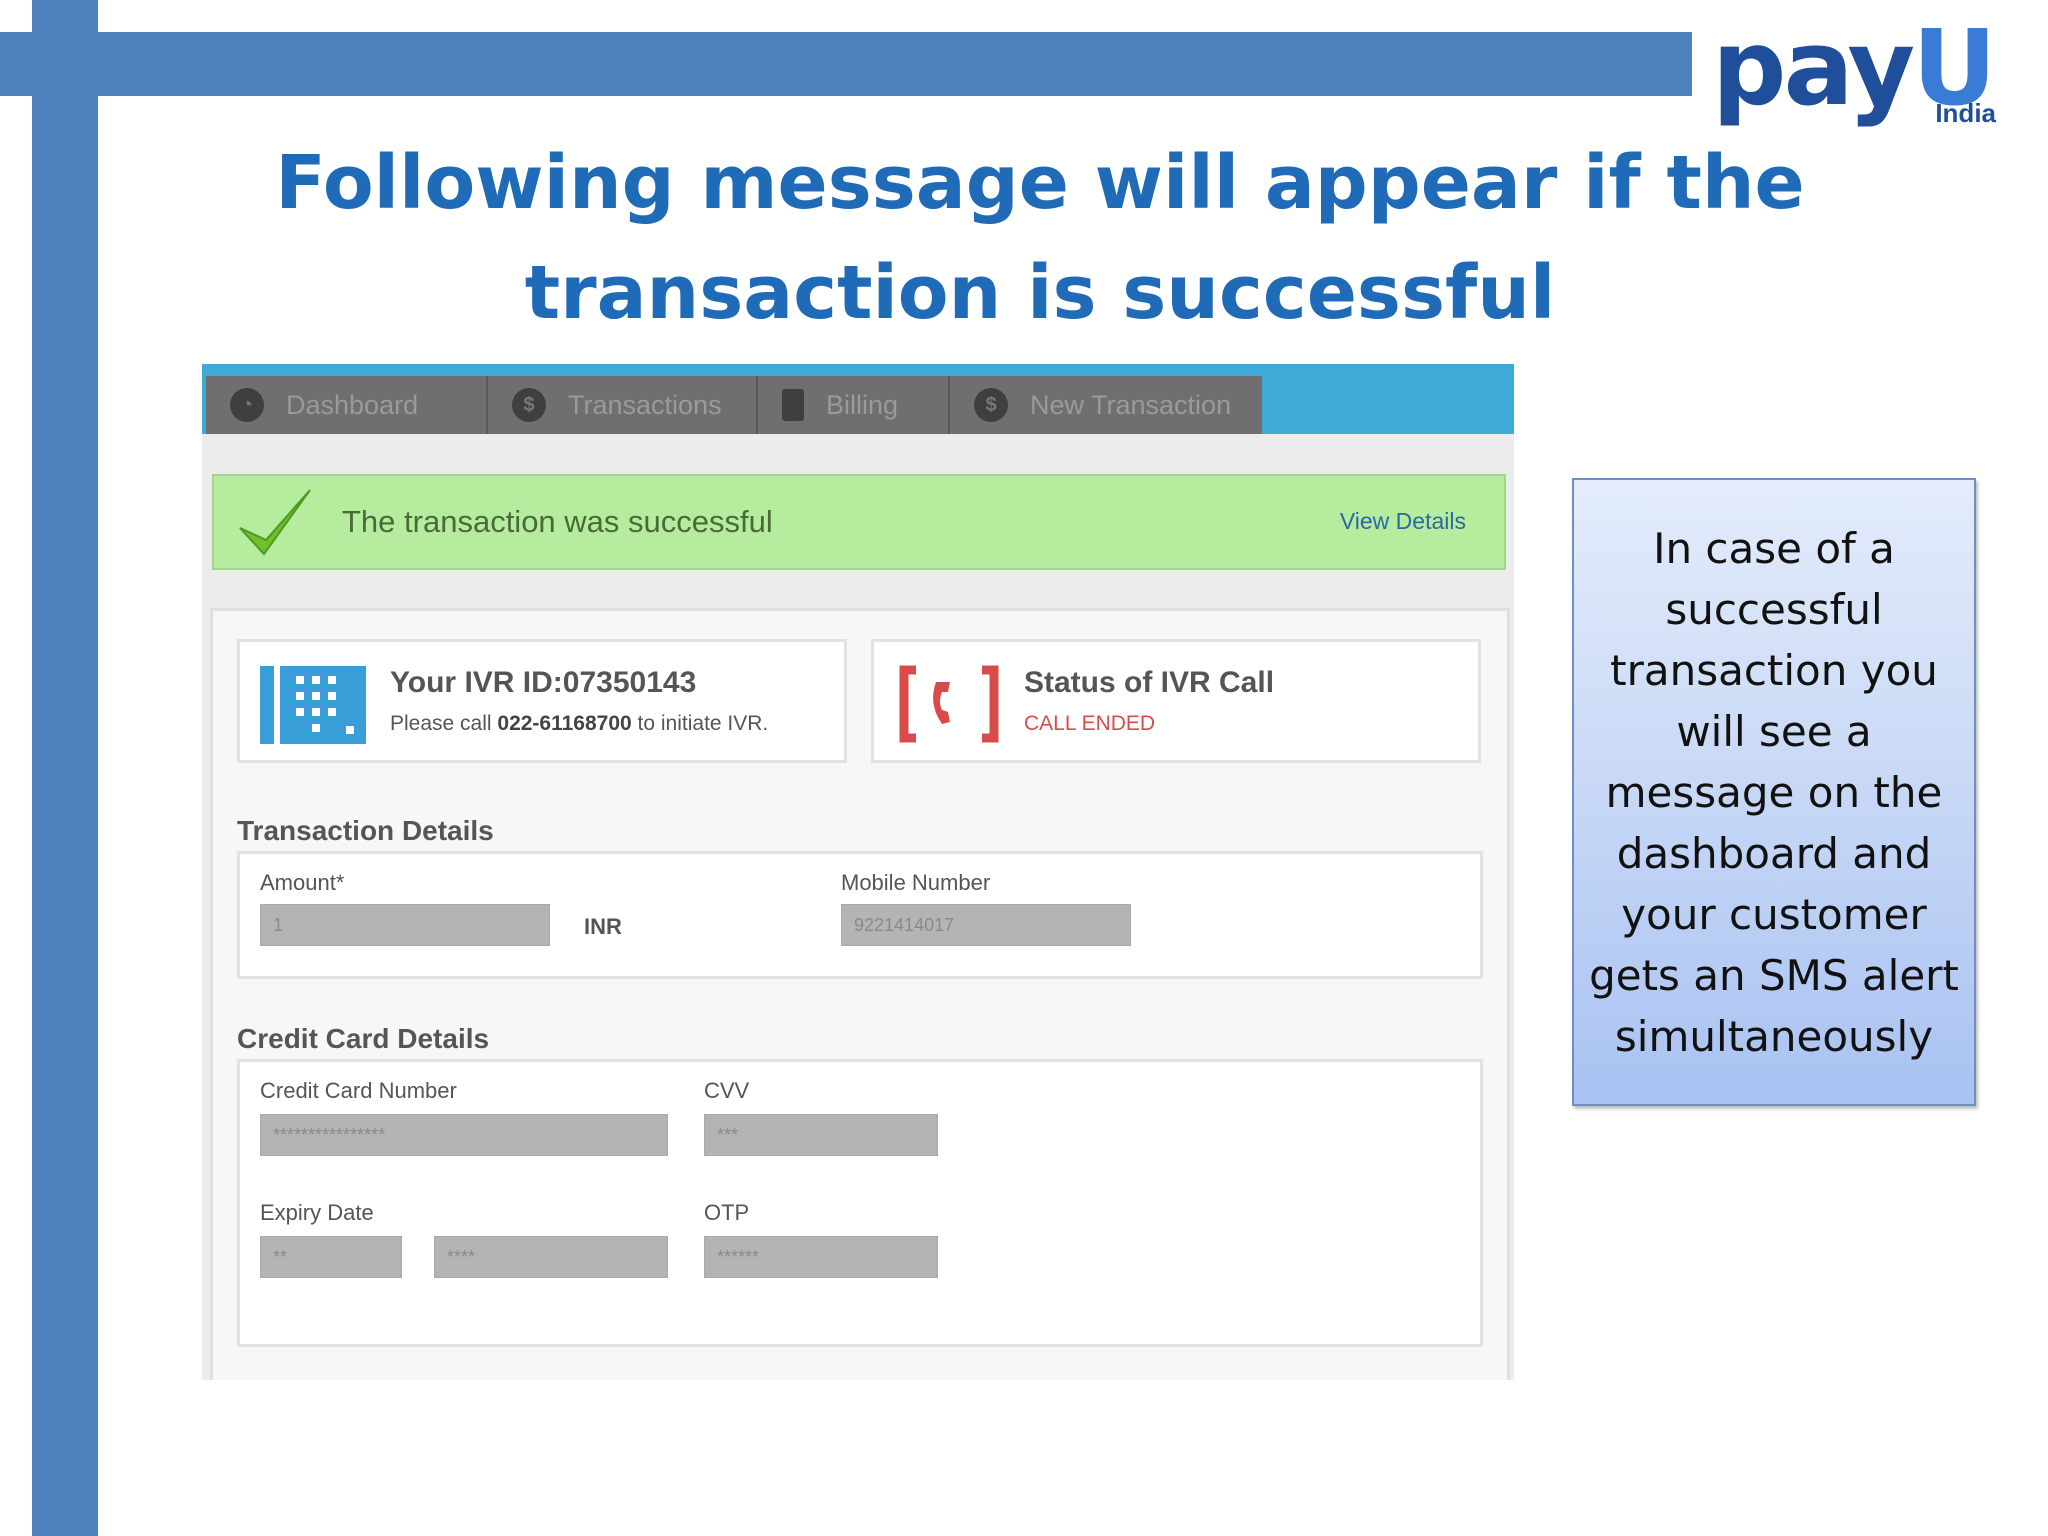 This screenshot has height=1536, width=2048. Describe the element at coordinates (551, 1257) in the screenshot. I see `expiry-year-field: ****` at that location.